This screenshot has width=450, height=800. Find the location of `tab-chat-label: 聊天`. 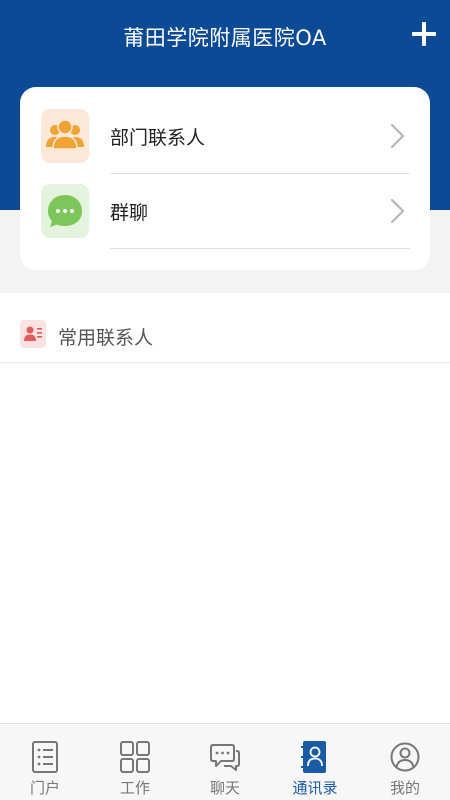

tab-chat-label: 聊天 is located at coordinates (224, 788).